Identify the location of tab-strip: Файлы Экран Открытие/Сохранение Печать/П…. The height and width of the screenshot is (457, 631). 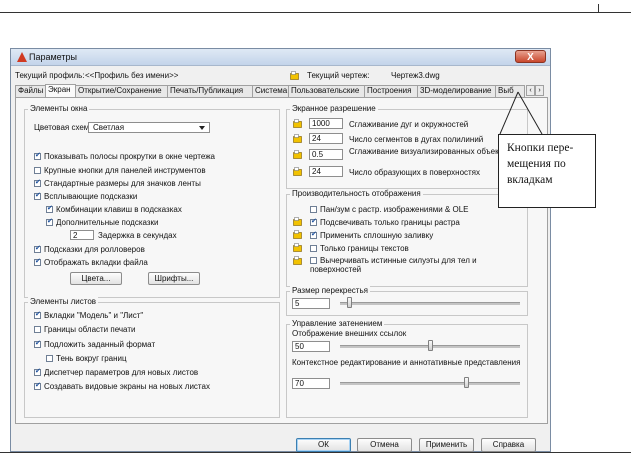
(281, 90).